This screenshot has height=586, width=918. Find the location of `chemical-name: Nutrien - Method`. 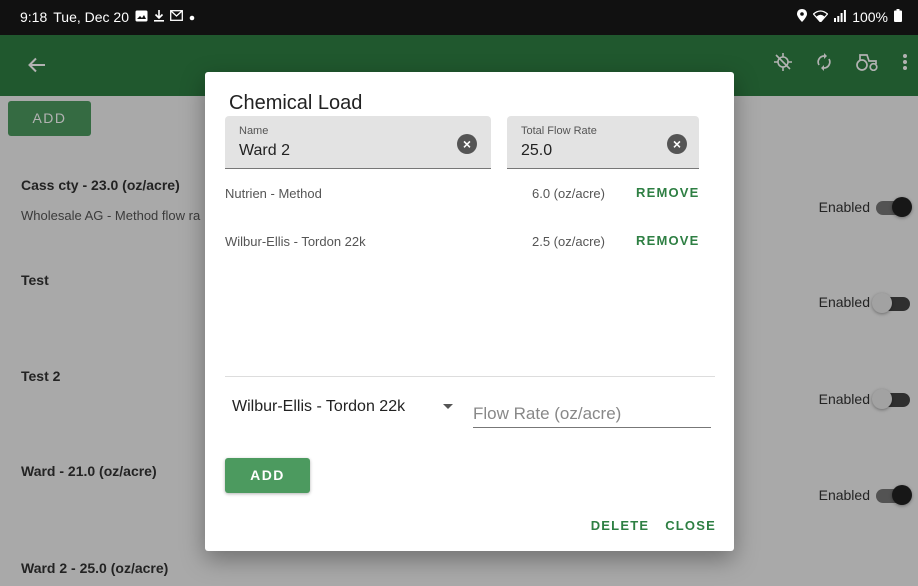

chemical-name: Nutrien - Method is located at coordinates (273, 193).